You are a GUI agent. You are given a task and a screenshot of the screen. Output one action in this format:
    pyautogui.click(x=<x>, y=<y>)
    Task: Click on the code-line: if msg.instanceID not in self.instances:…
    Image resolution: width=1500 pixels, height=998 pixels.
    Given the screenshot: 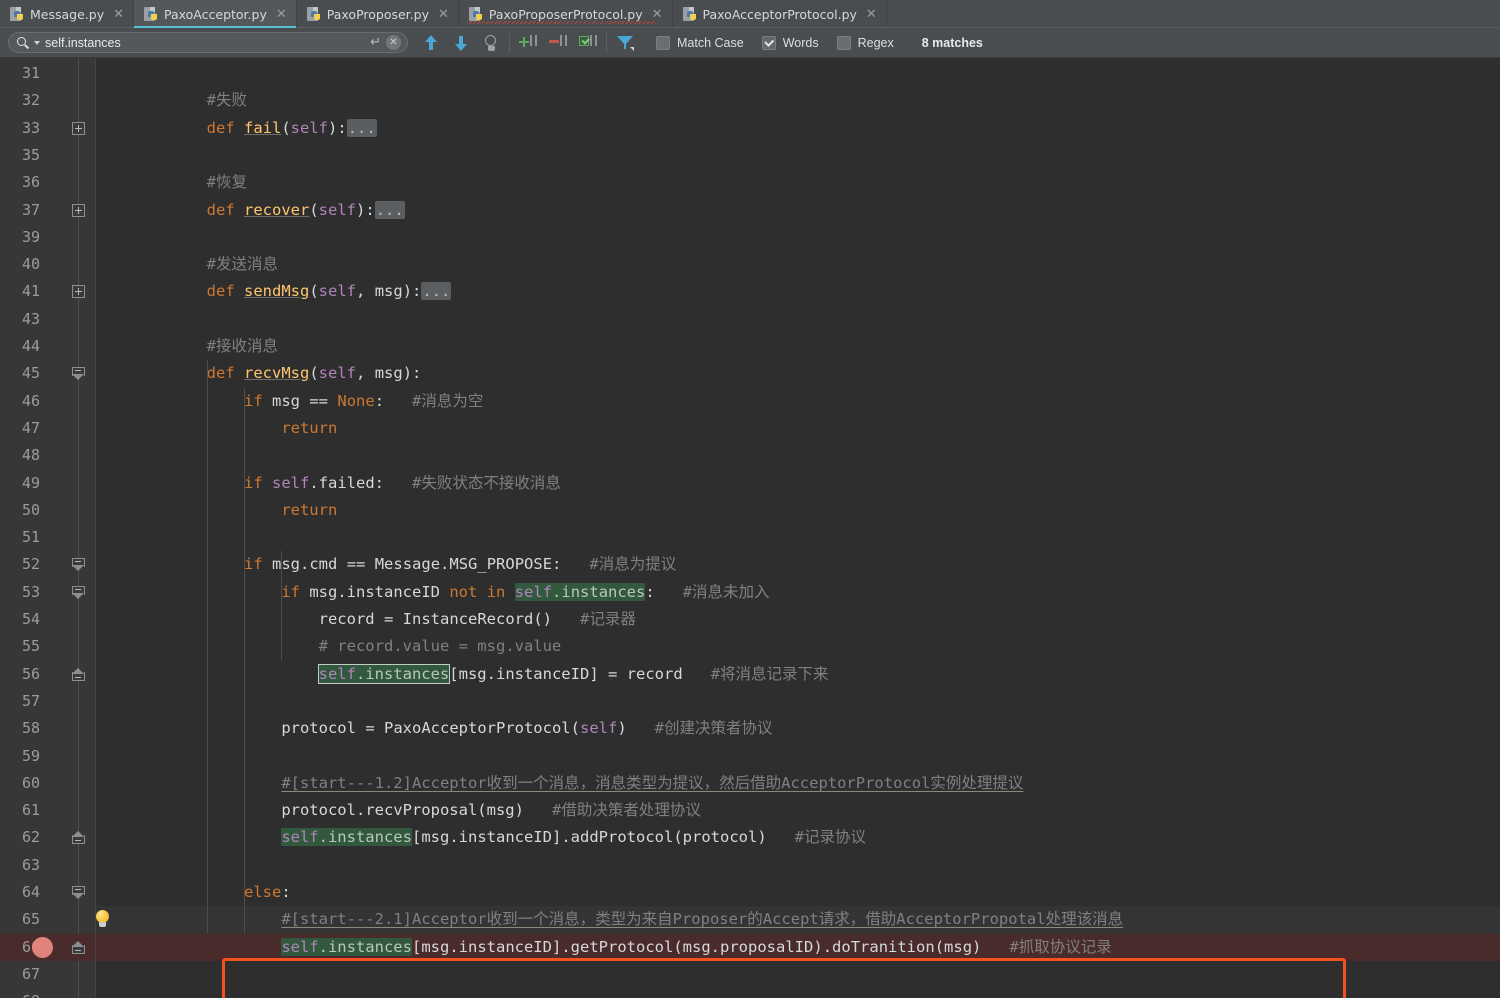 What is the action you would take?
    pyautogui.click(x=798, y=592)
    